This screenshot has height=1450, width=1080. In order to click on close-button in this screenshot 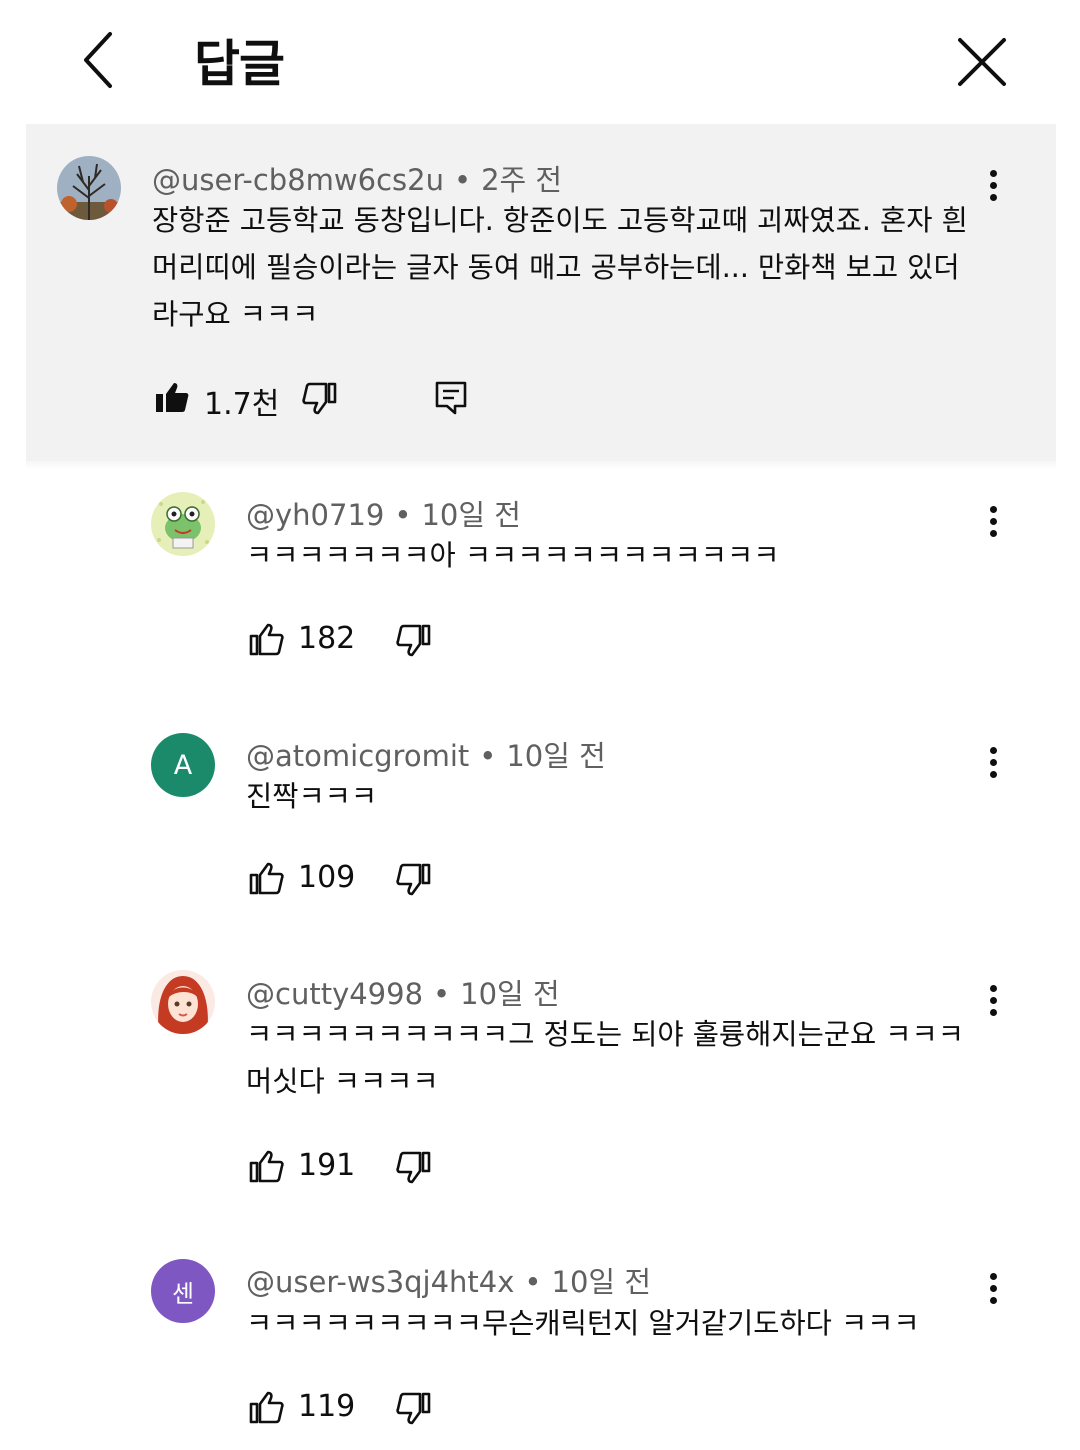, I will do `click(982, 62)`.